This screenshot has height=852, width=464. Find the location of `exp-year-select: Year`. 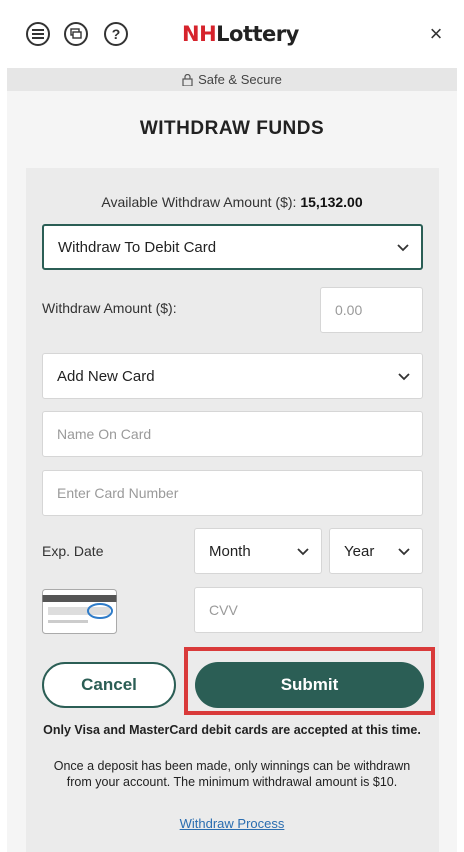

exp-year-select: Year is located at coordinates (376, 551).